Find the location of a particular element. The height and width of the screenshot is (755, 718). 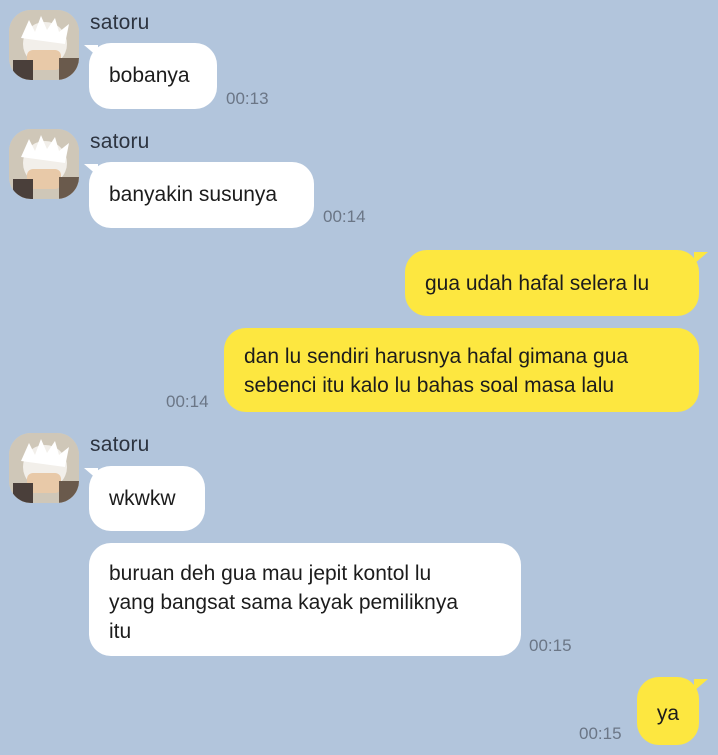

message-bubble: banyakin susunya is located at coordinates (201, 195).